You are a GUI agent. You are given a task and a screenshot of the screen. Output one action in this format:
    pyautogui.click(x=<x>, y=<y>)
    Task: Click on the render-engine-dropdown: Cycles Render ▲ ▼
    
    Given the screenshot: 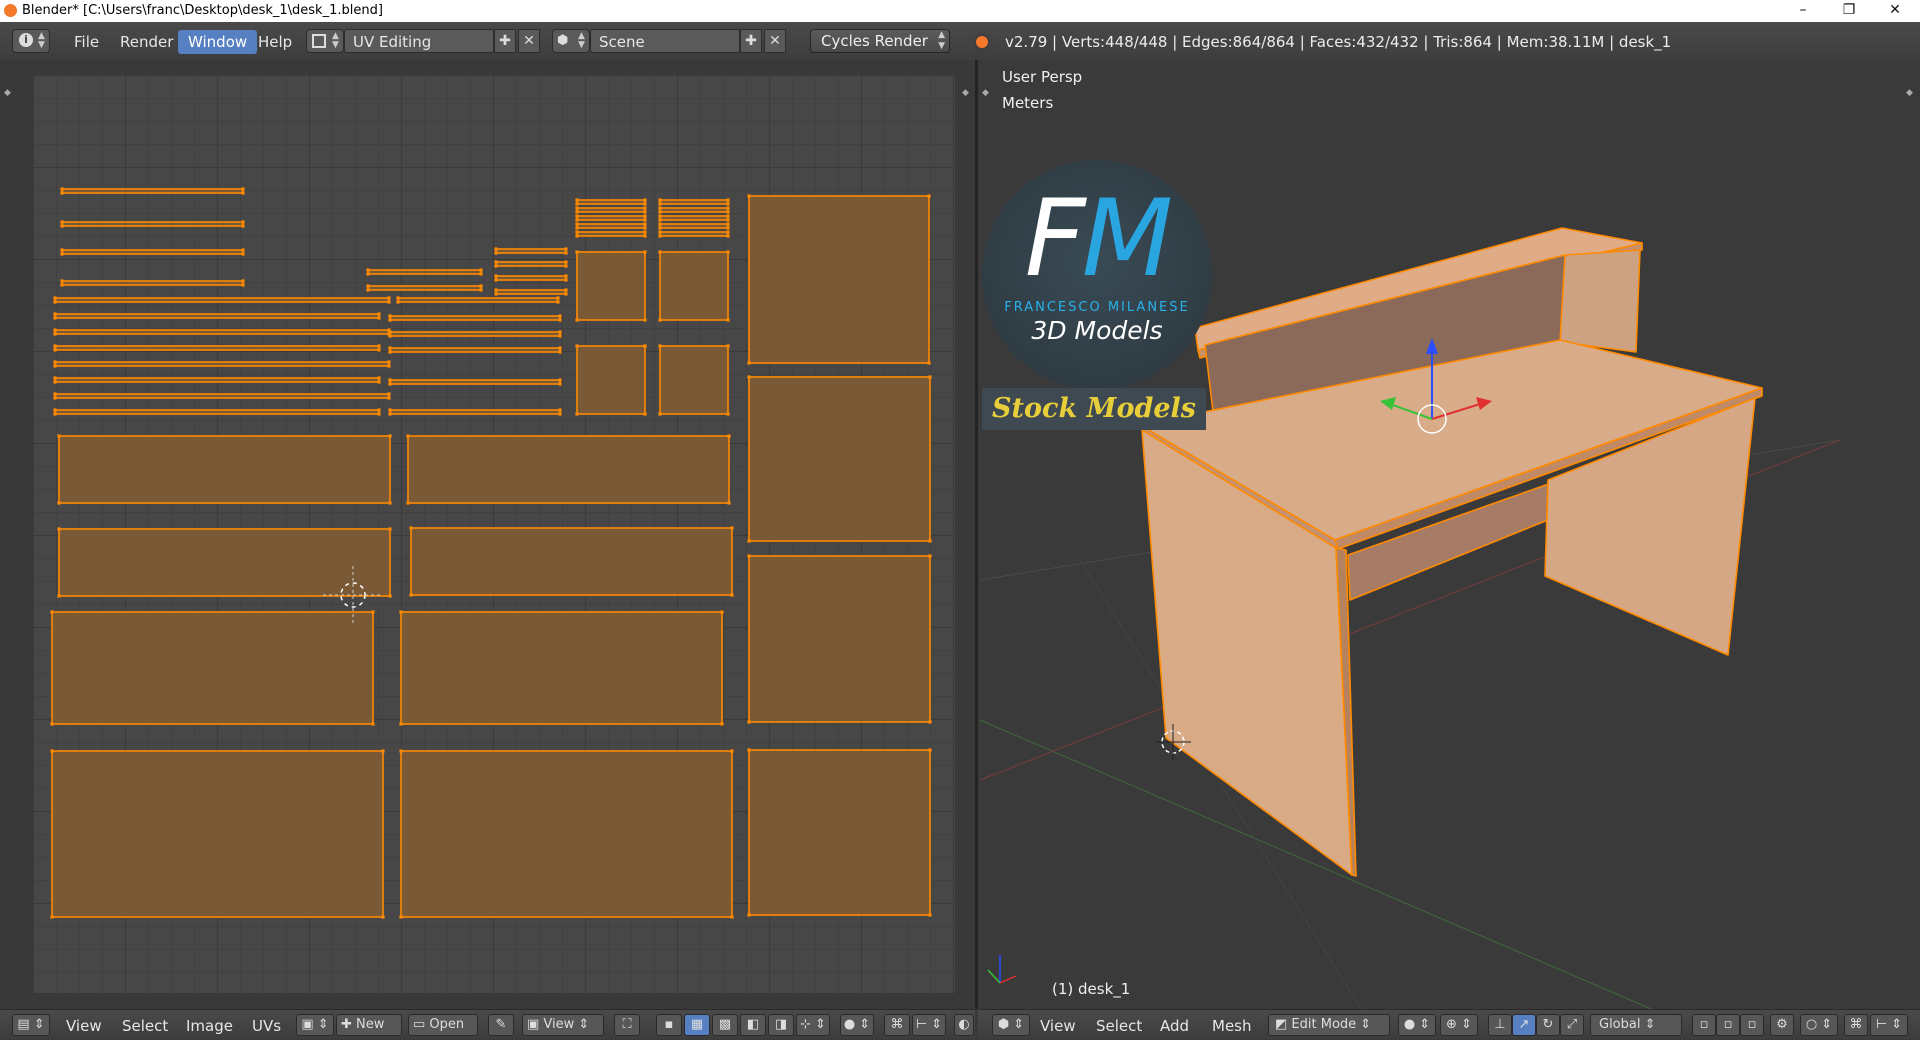 What is the action you would take?
    pyautogui.click(x=880, y=41)
    